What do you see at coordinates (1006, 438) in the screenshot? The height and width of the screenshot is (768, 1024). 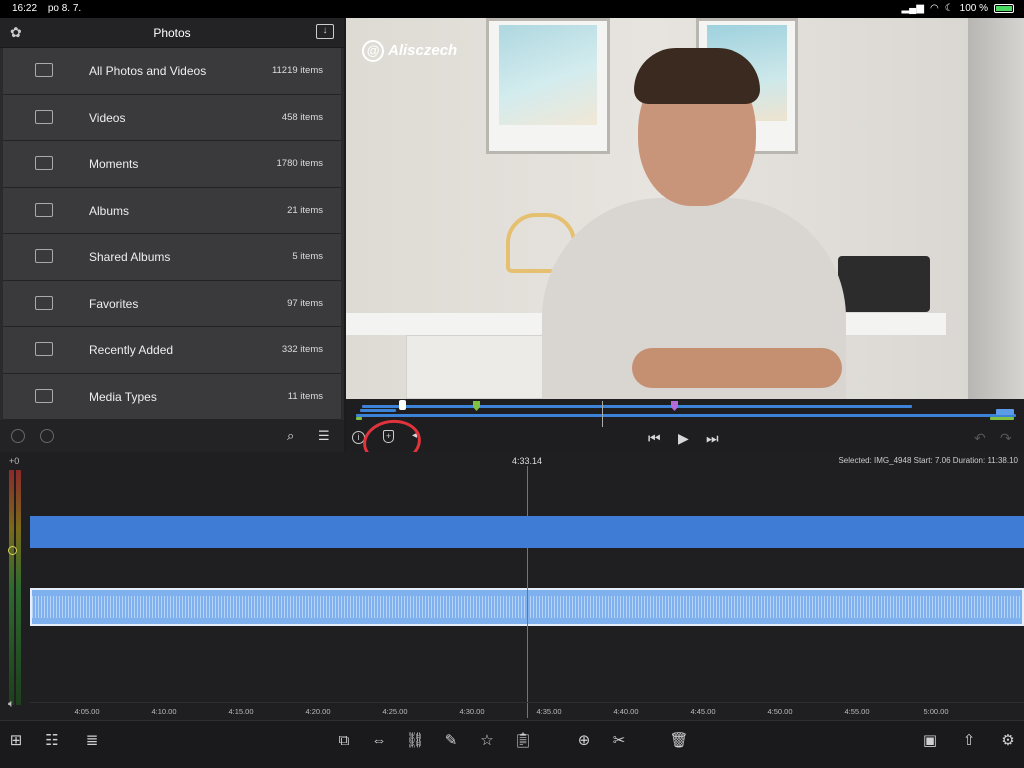 I see `redo-icon: ↷` at bounding box center [1006, 438].